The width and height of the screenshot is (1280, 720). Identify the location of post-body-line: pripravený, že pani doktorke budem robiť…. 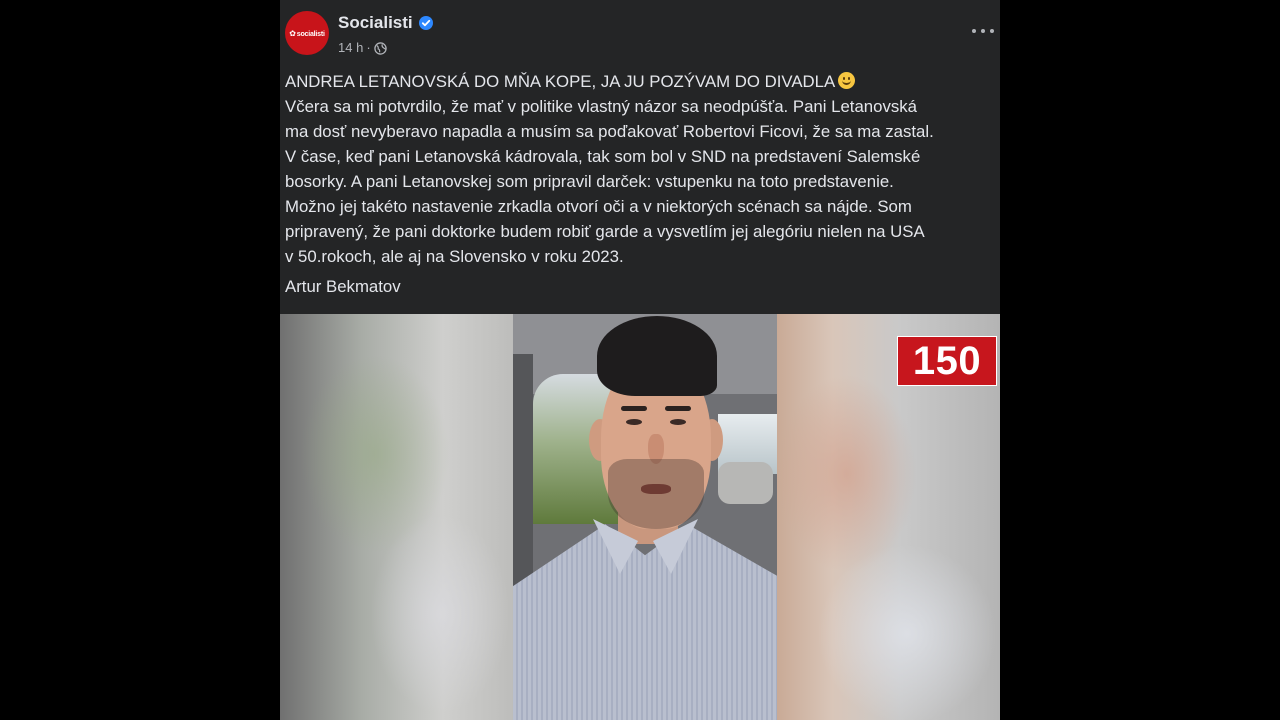
(605, 231).